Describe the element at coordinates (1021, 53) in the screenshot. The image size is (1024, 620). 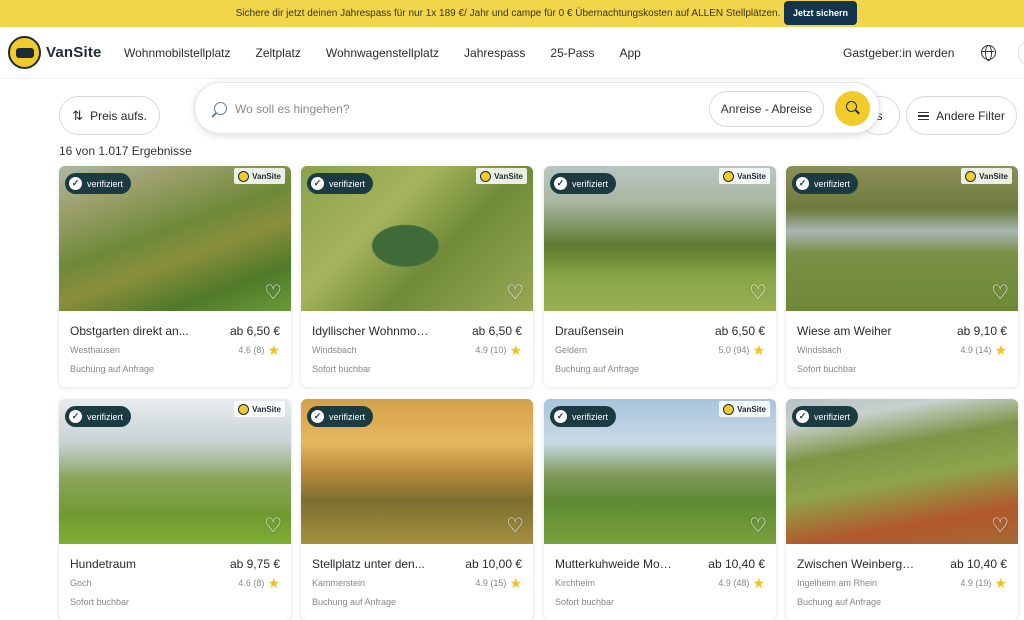
I see `user-menu-button` at that location.